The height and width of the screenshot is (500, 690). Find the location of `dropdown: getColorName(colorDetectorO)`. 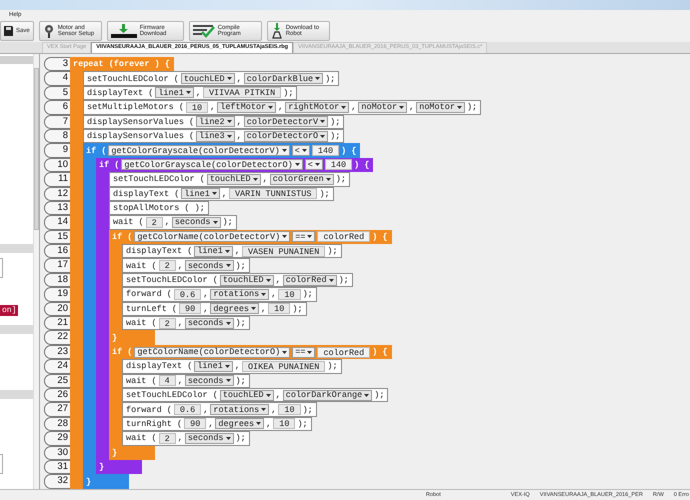

dropdown: getColorName(colorDetectorO) is located at coordinates (212, 352).